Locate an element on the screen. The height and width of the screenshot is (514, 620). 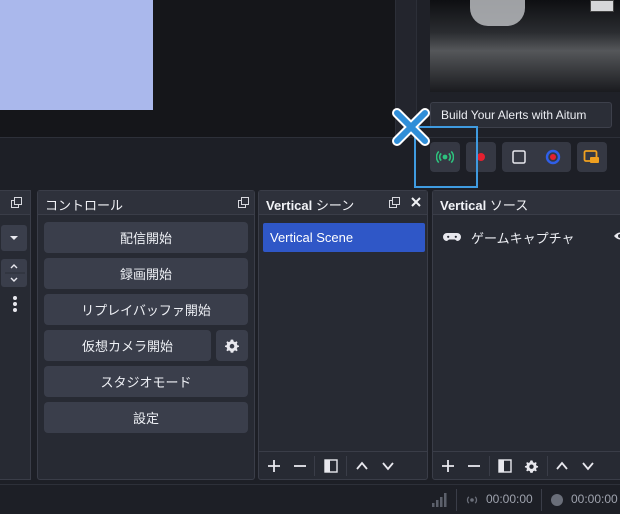
gamepad-icon is located at coordinates (452, 237).